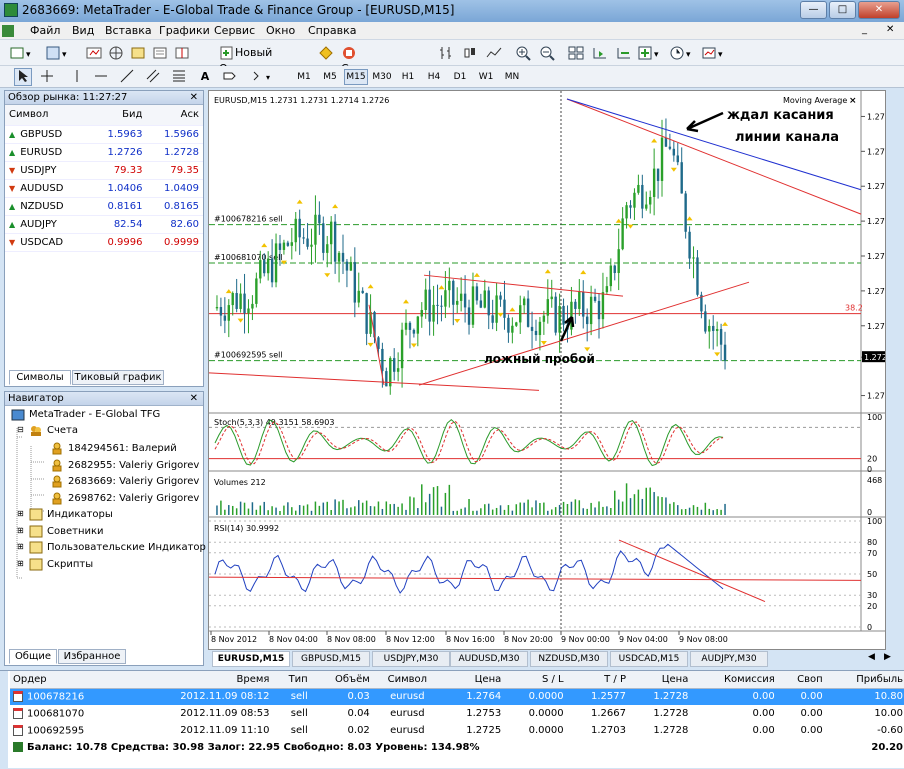 The height and width of the screenshot is (769, 904). What do you see at coordinates (4, 720) in the screenshot?
I see `terminal-grip` at bounding box center [4, 720].